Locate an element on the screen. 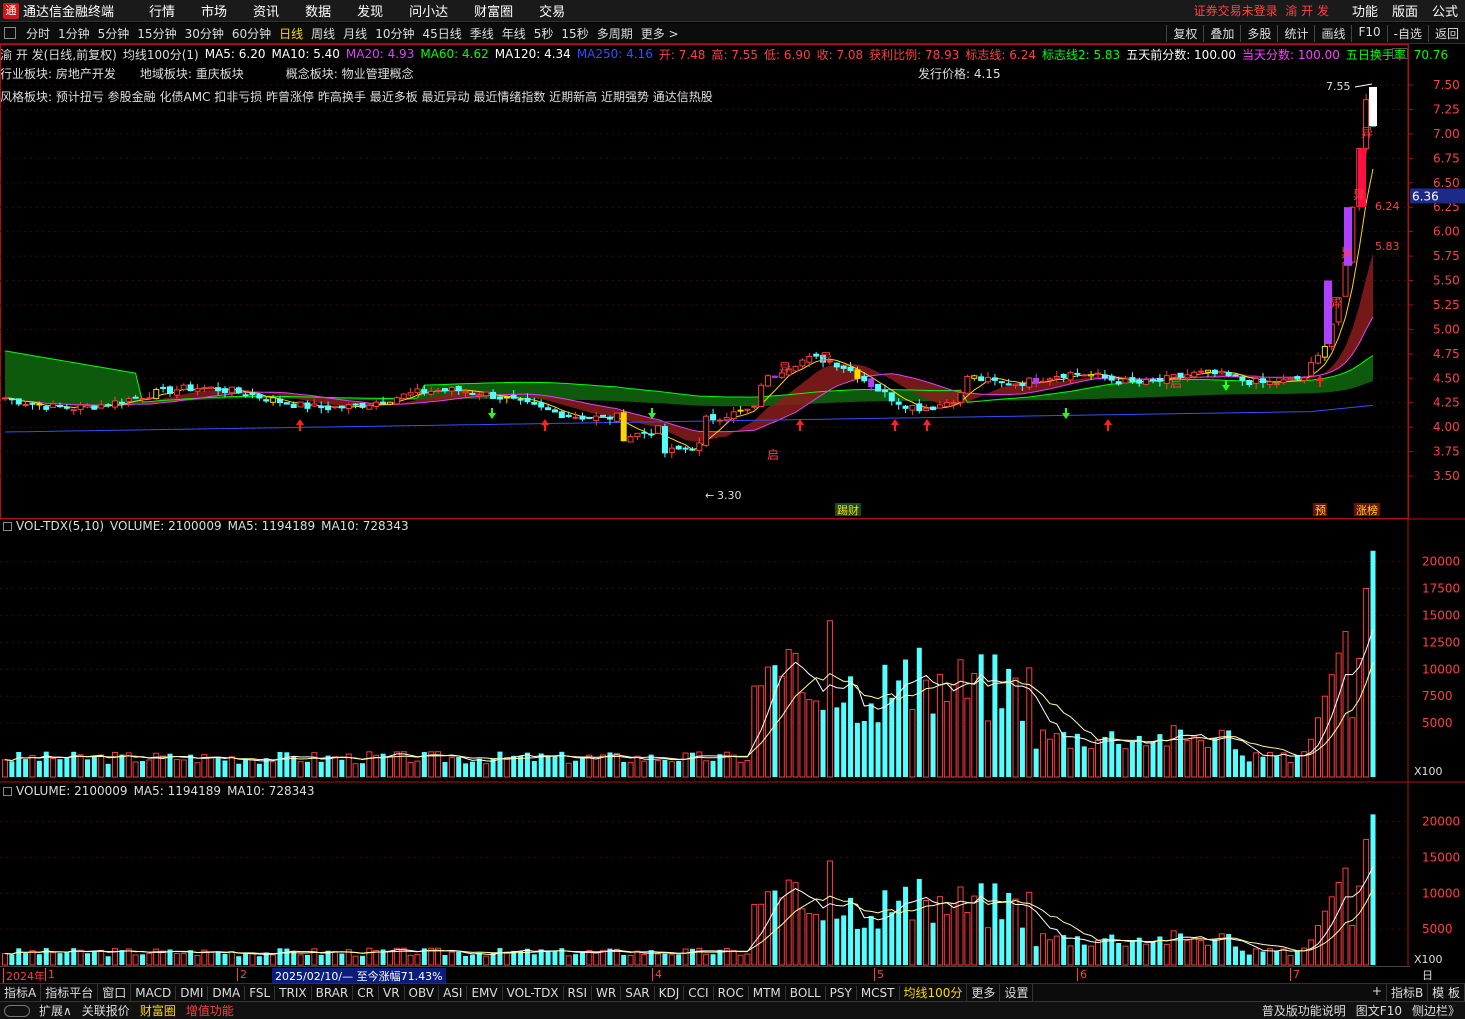 The height and width of the screenshot is (1019, 1465). indicator-tab: MCST is located at coordinates (878, 992).